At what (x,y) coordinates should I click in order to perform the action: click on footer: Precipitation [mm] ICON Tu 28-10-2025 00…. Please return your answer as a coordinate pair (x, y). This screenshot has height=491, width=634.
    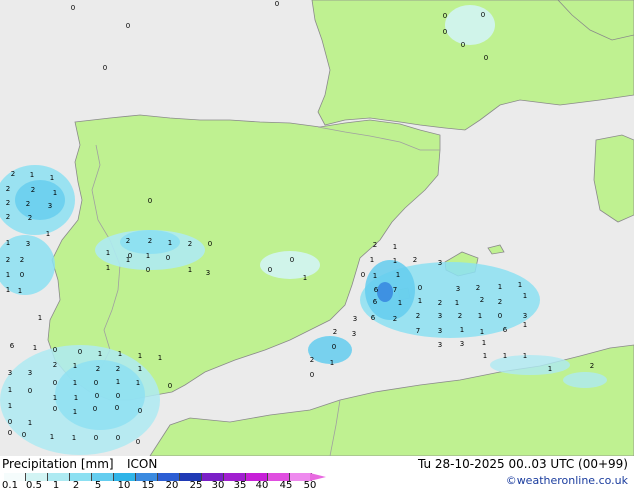
    Looking at the image, I should click on (317, 473).